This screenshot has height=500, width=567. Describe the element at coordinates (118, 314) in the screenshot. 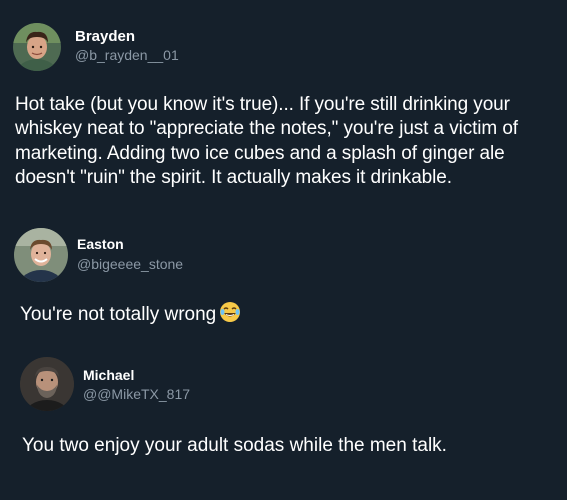

I see `post-text-content: You're not totally wrong` at that location.